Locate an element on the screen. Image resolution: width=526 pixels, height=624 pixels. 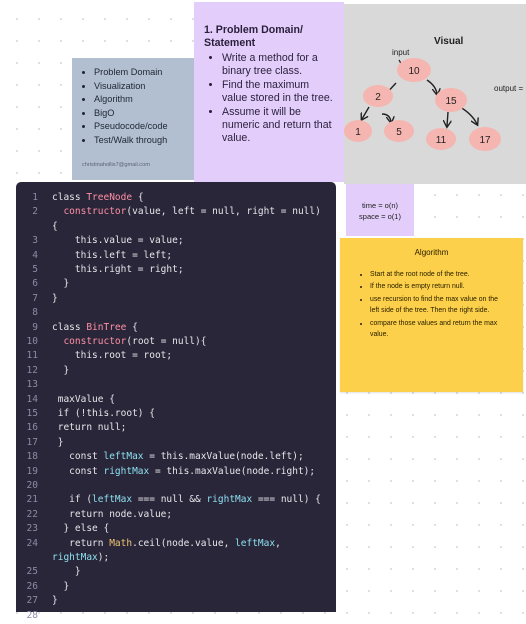
tree-node-11: 11 is located at coordinates (441, 139).